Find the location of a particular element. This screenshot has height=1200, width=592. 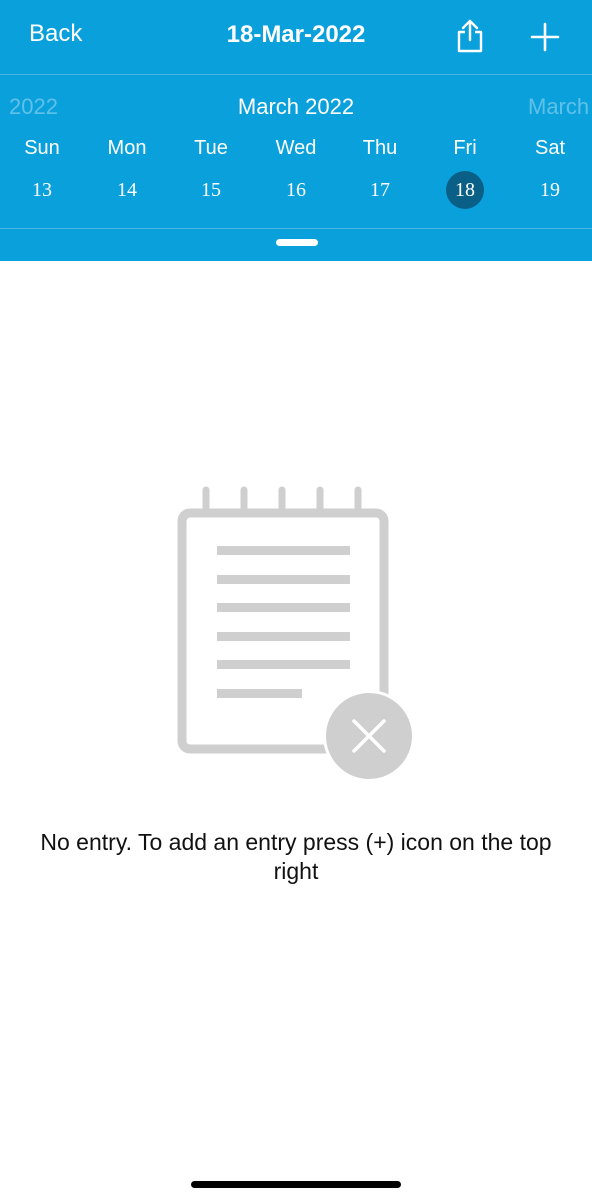

date-cell: 17 is located at coordinates (380, 190).